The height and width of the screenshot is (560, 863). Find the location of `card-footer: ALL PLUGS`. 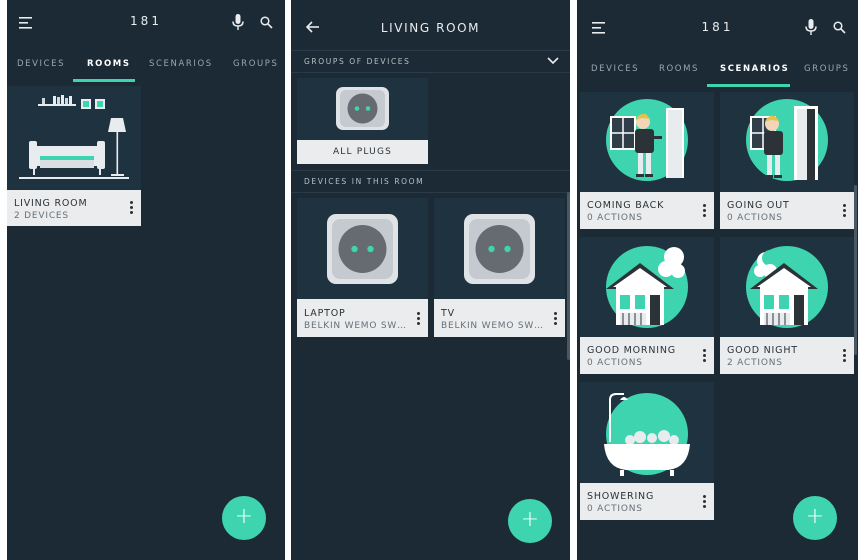

card-footer: ALL PLUGS is located at coordinates (362, 152).